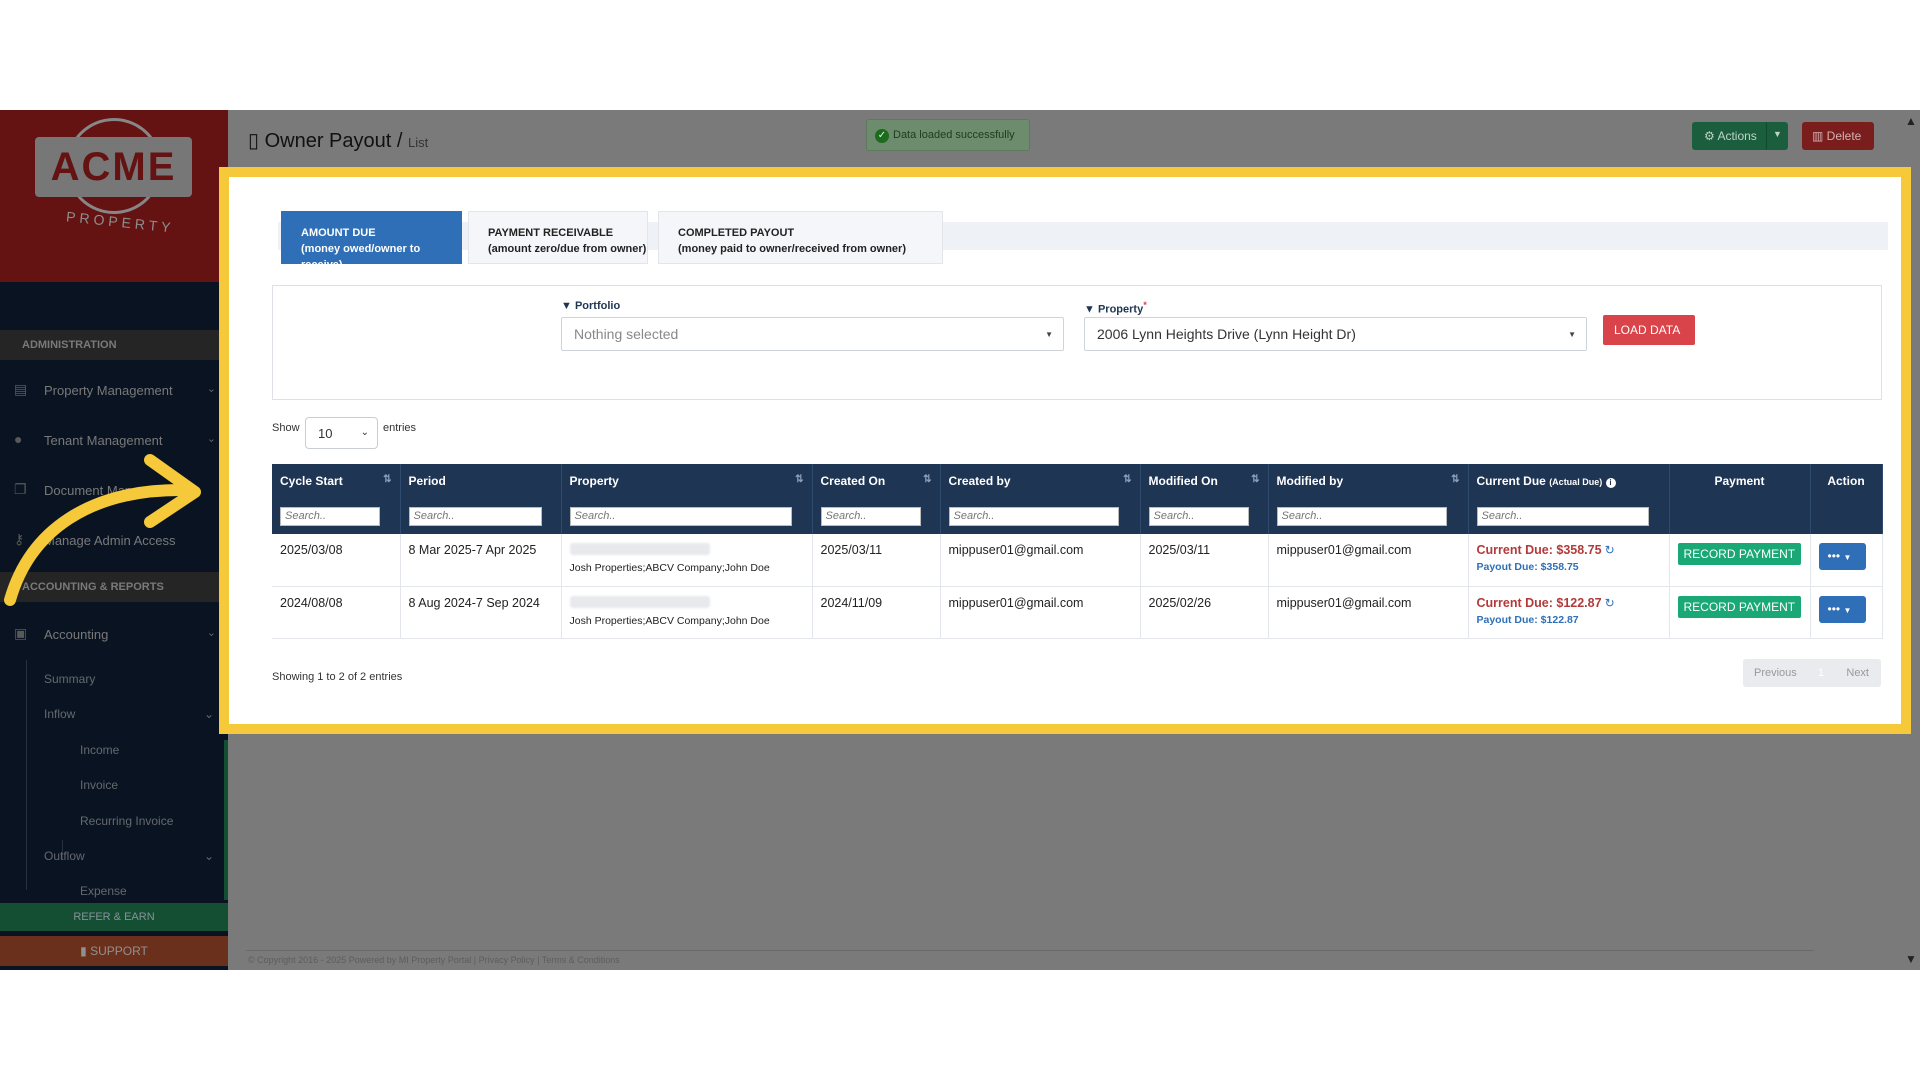 Image resolution: width=1920 pixels, height=1080 pixels. I want to click on ellipsis-icon: •••, so click(1834, 608).